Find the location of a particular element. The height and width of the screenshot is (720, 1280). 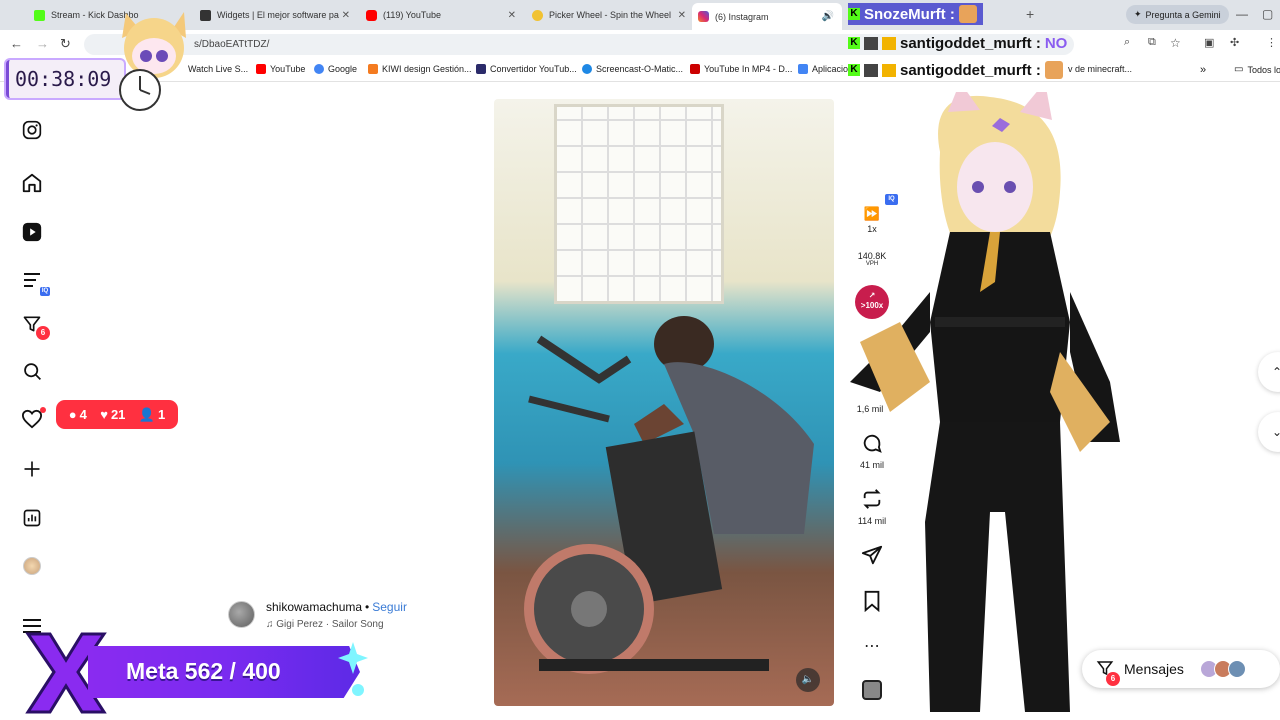

kick-icon is located at coordinates (39, 15).